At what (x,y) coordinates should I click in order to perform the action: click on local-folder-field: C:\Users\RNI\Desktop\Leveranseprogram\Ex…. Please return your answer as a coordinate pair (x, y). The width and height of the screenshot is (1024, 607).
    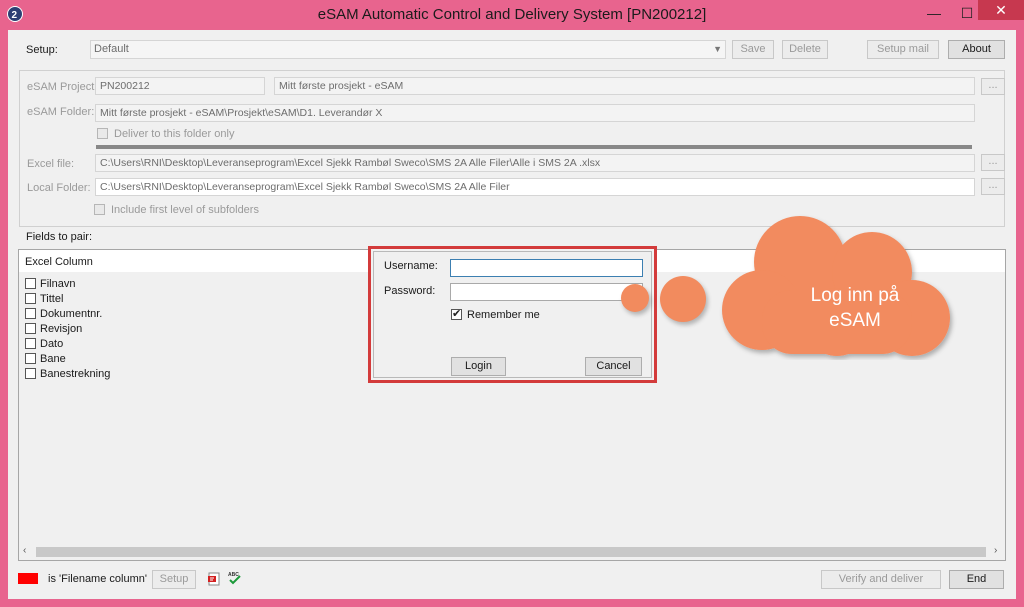
    Looking at the image, I should click on (535, 187).